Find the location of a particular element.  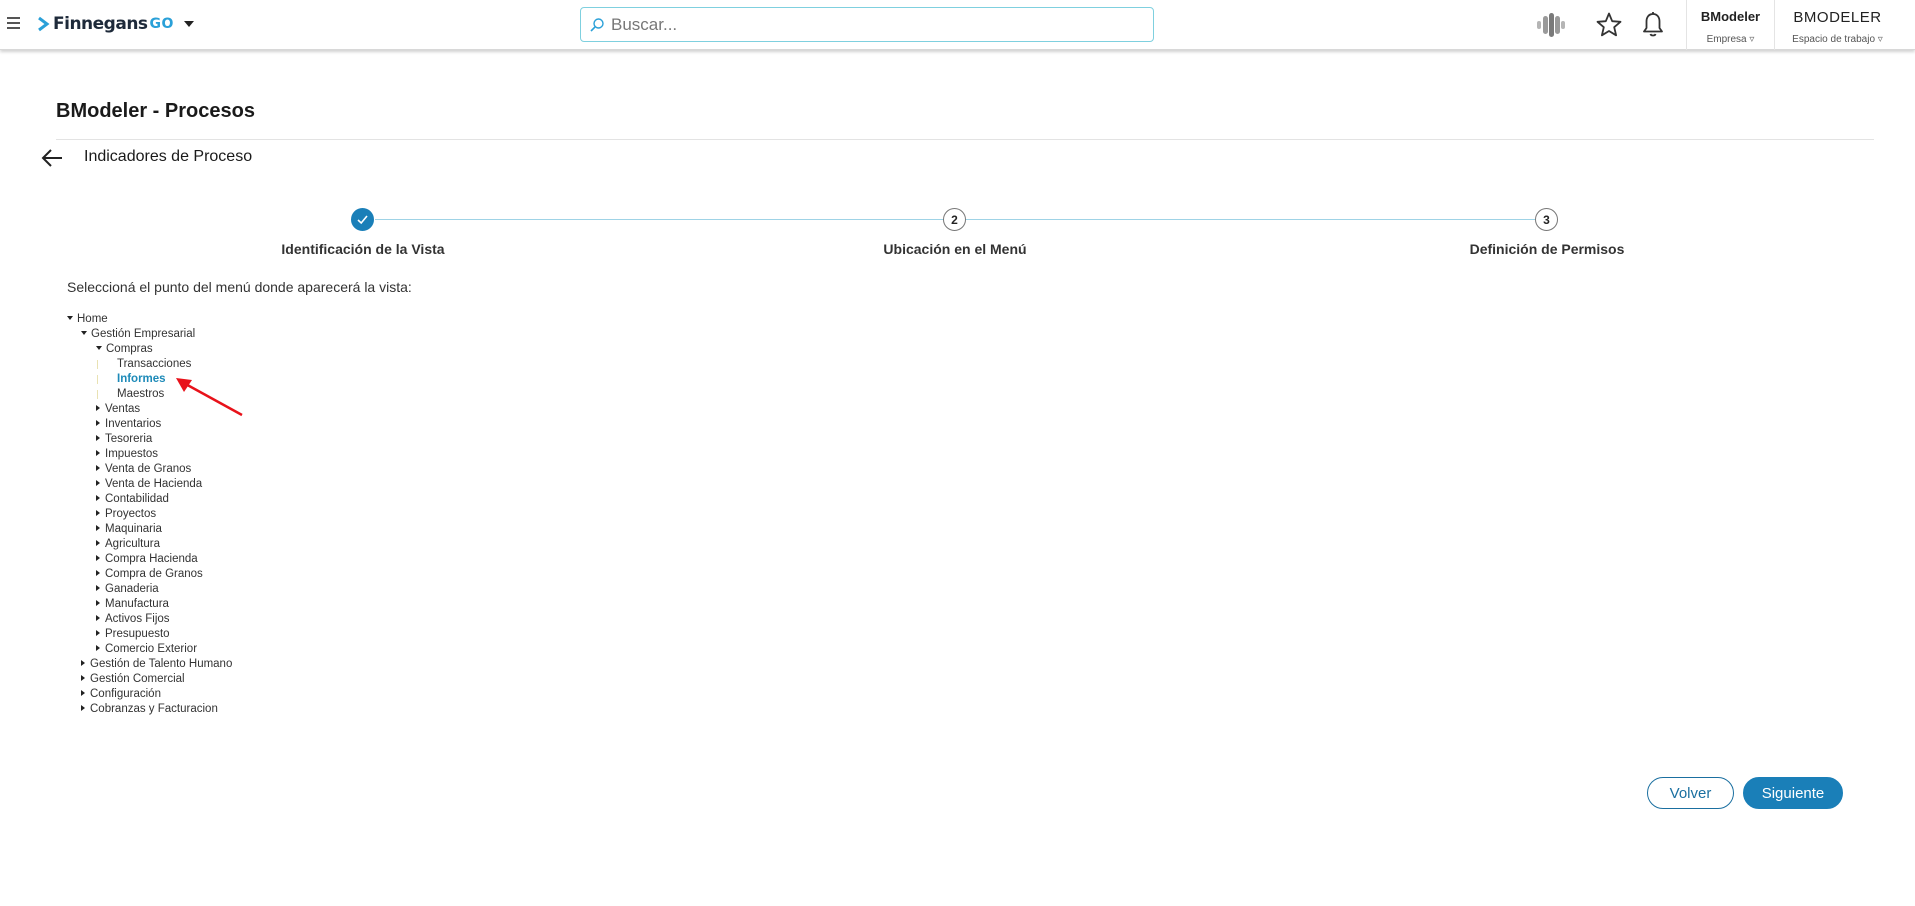

tree-node-maestros: Maestros is located at coordinates (140, 394).